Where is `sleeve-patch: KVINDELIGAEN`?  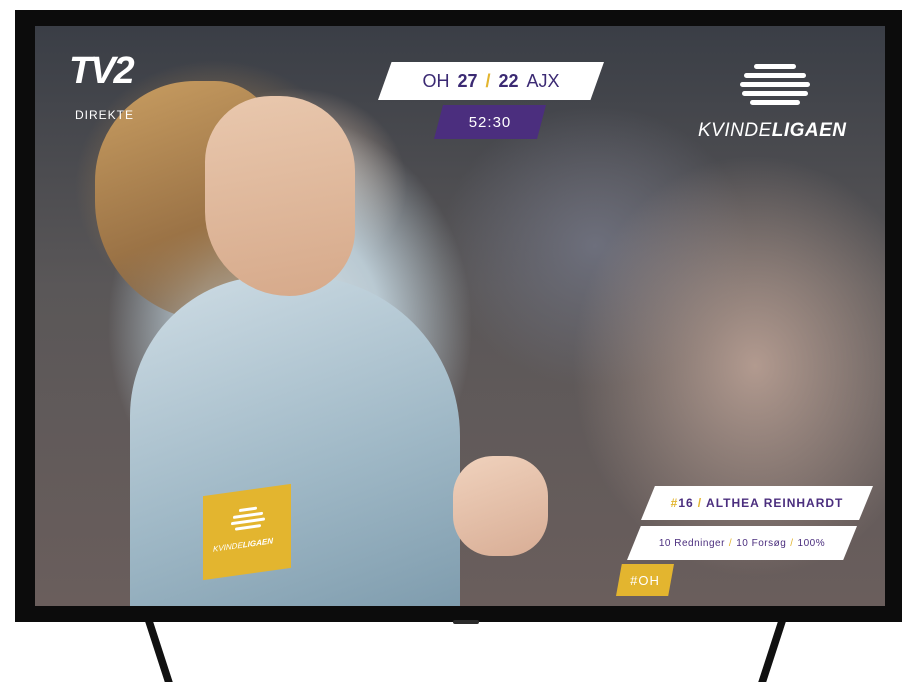
sleeve-patch: KVINDELIGAEN is located at coordinates (247, 532).